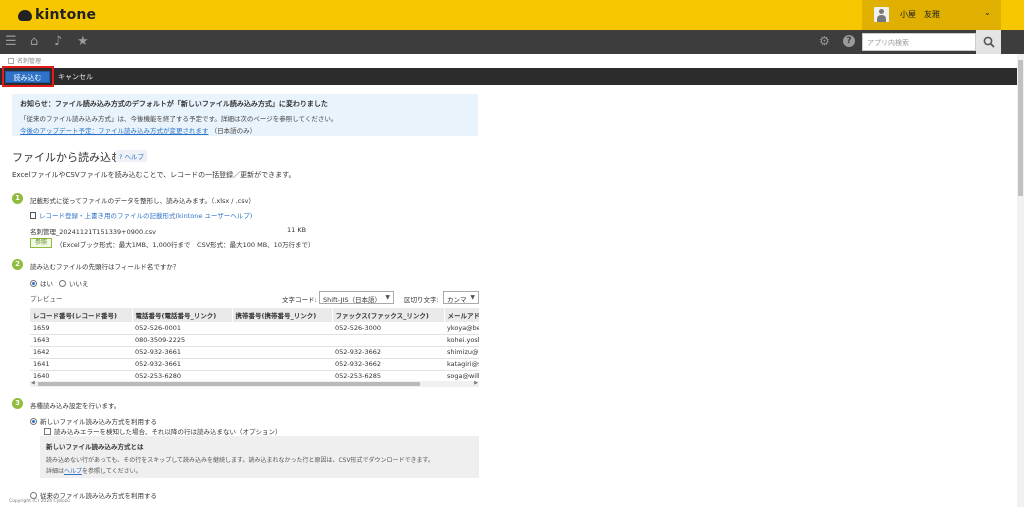  What do you see at coordinates (46, 299) in the screenshot?
I see `preview-label: プレビュー` at bounding box center [46, 299].